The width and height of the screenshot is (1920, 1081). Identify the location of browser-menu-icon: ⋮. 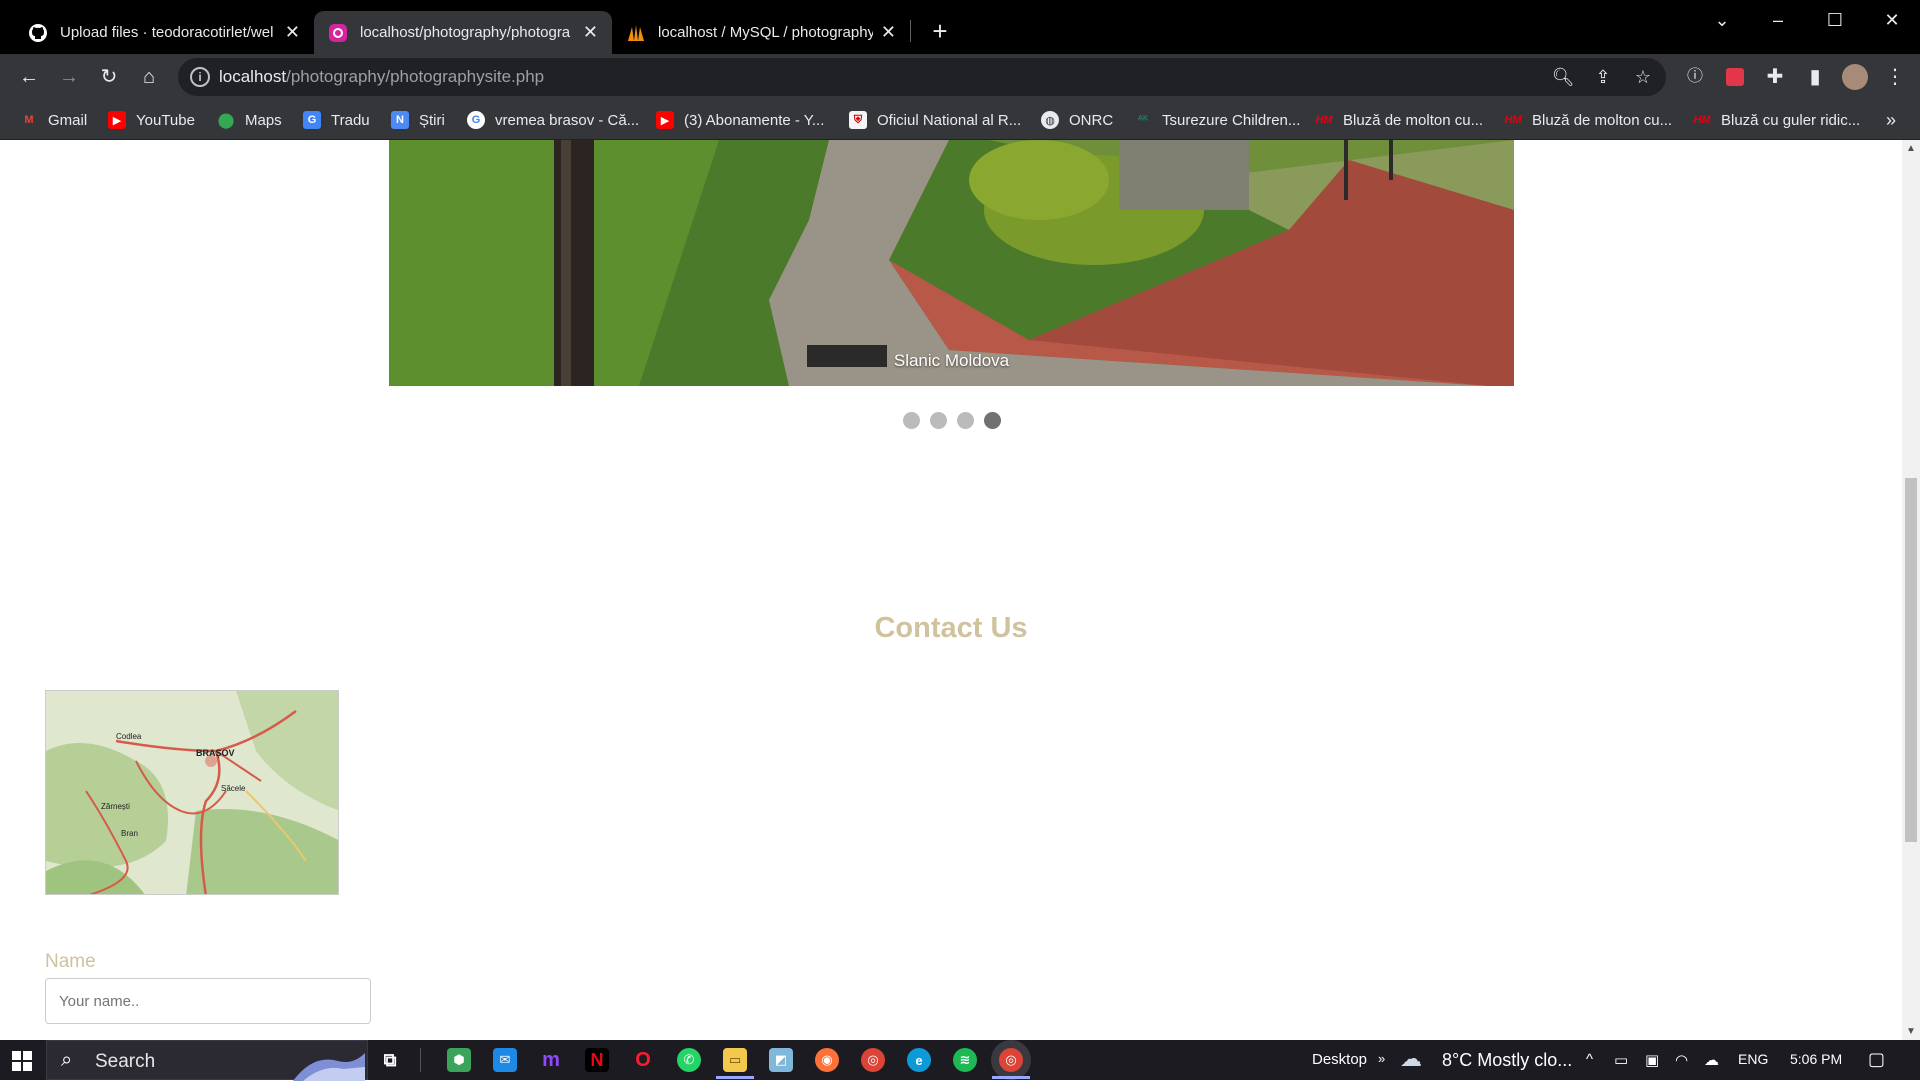
(1895, 77).